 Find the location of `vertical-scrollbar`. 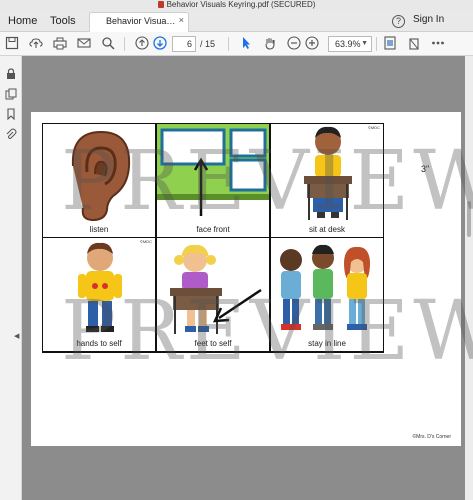

vertical-scrollbar is located at coordinates (469, 278).